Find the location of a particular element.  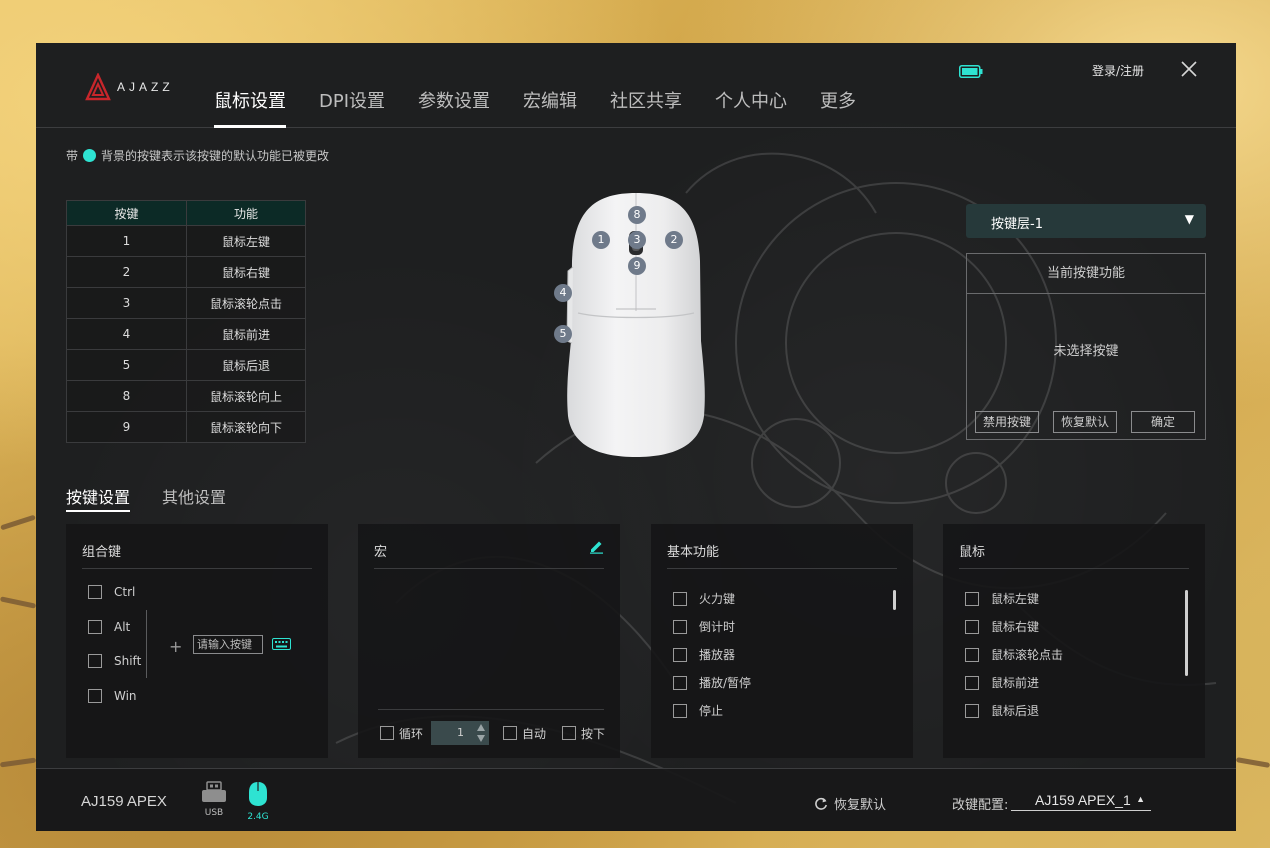

ctrl-checkbox is located at coordinates (95, 592).